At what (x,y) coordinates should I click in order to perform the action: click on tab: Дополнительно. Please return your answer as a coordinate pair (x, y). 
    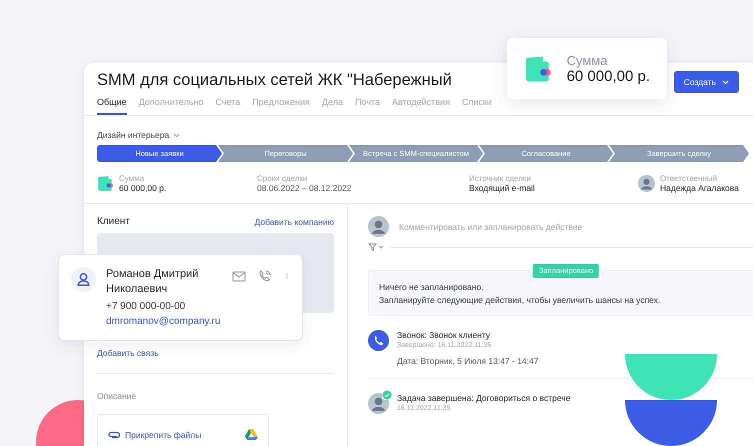
    Looking at the image, I should click on (171, 105).